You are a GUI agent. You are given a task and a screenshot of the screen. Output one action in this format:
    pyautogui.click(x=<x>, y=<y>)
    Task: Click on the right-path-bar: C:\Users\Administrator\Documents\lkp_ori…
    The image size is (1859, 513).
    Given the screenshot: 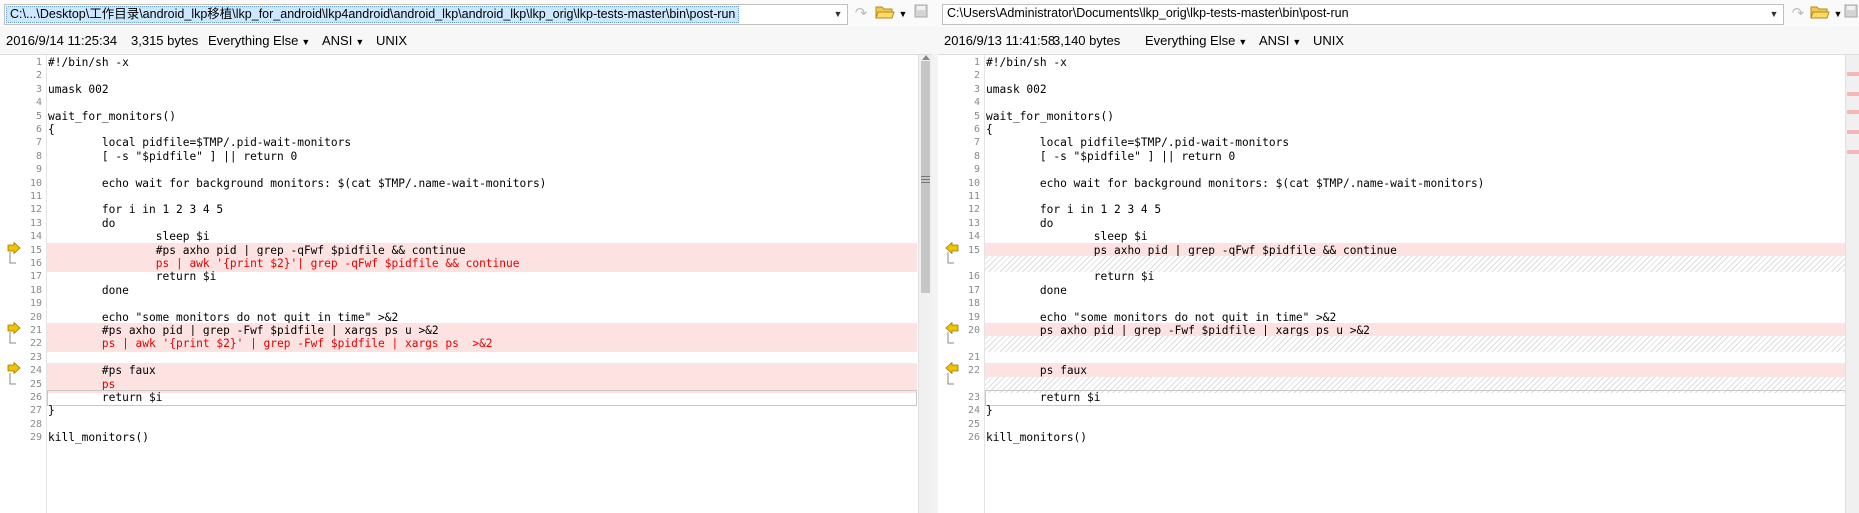 What is the action you would take?
    pyautogui.click(x=1398, y=13)
    